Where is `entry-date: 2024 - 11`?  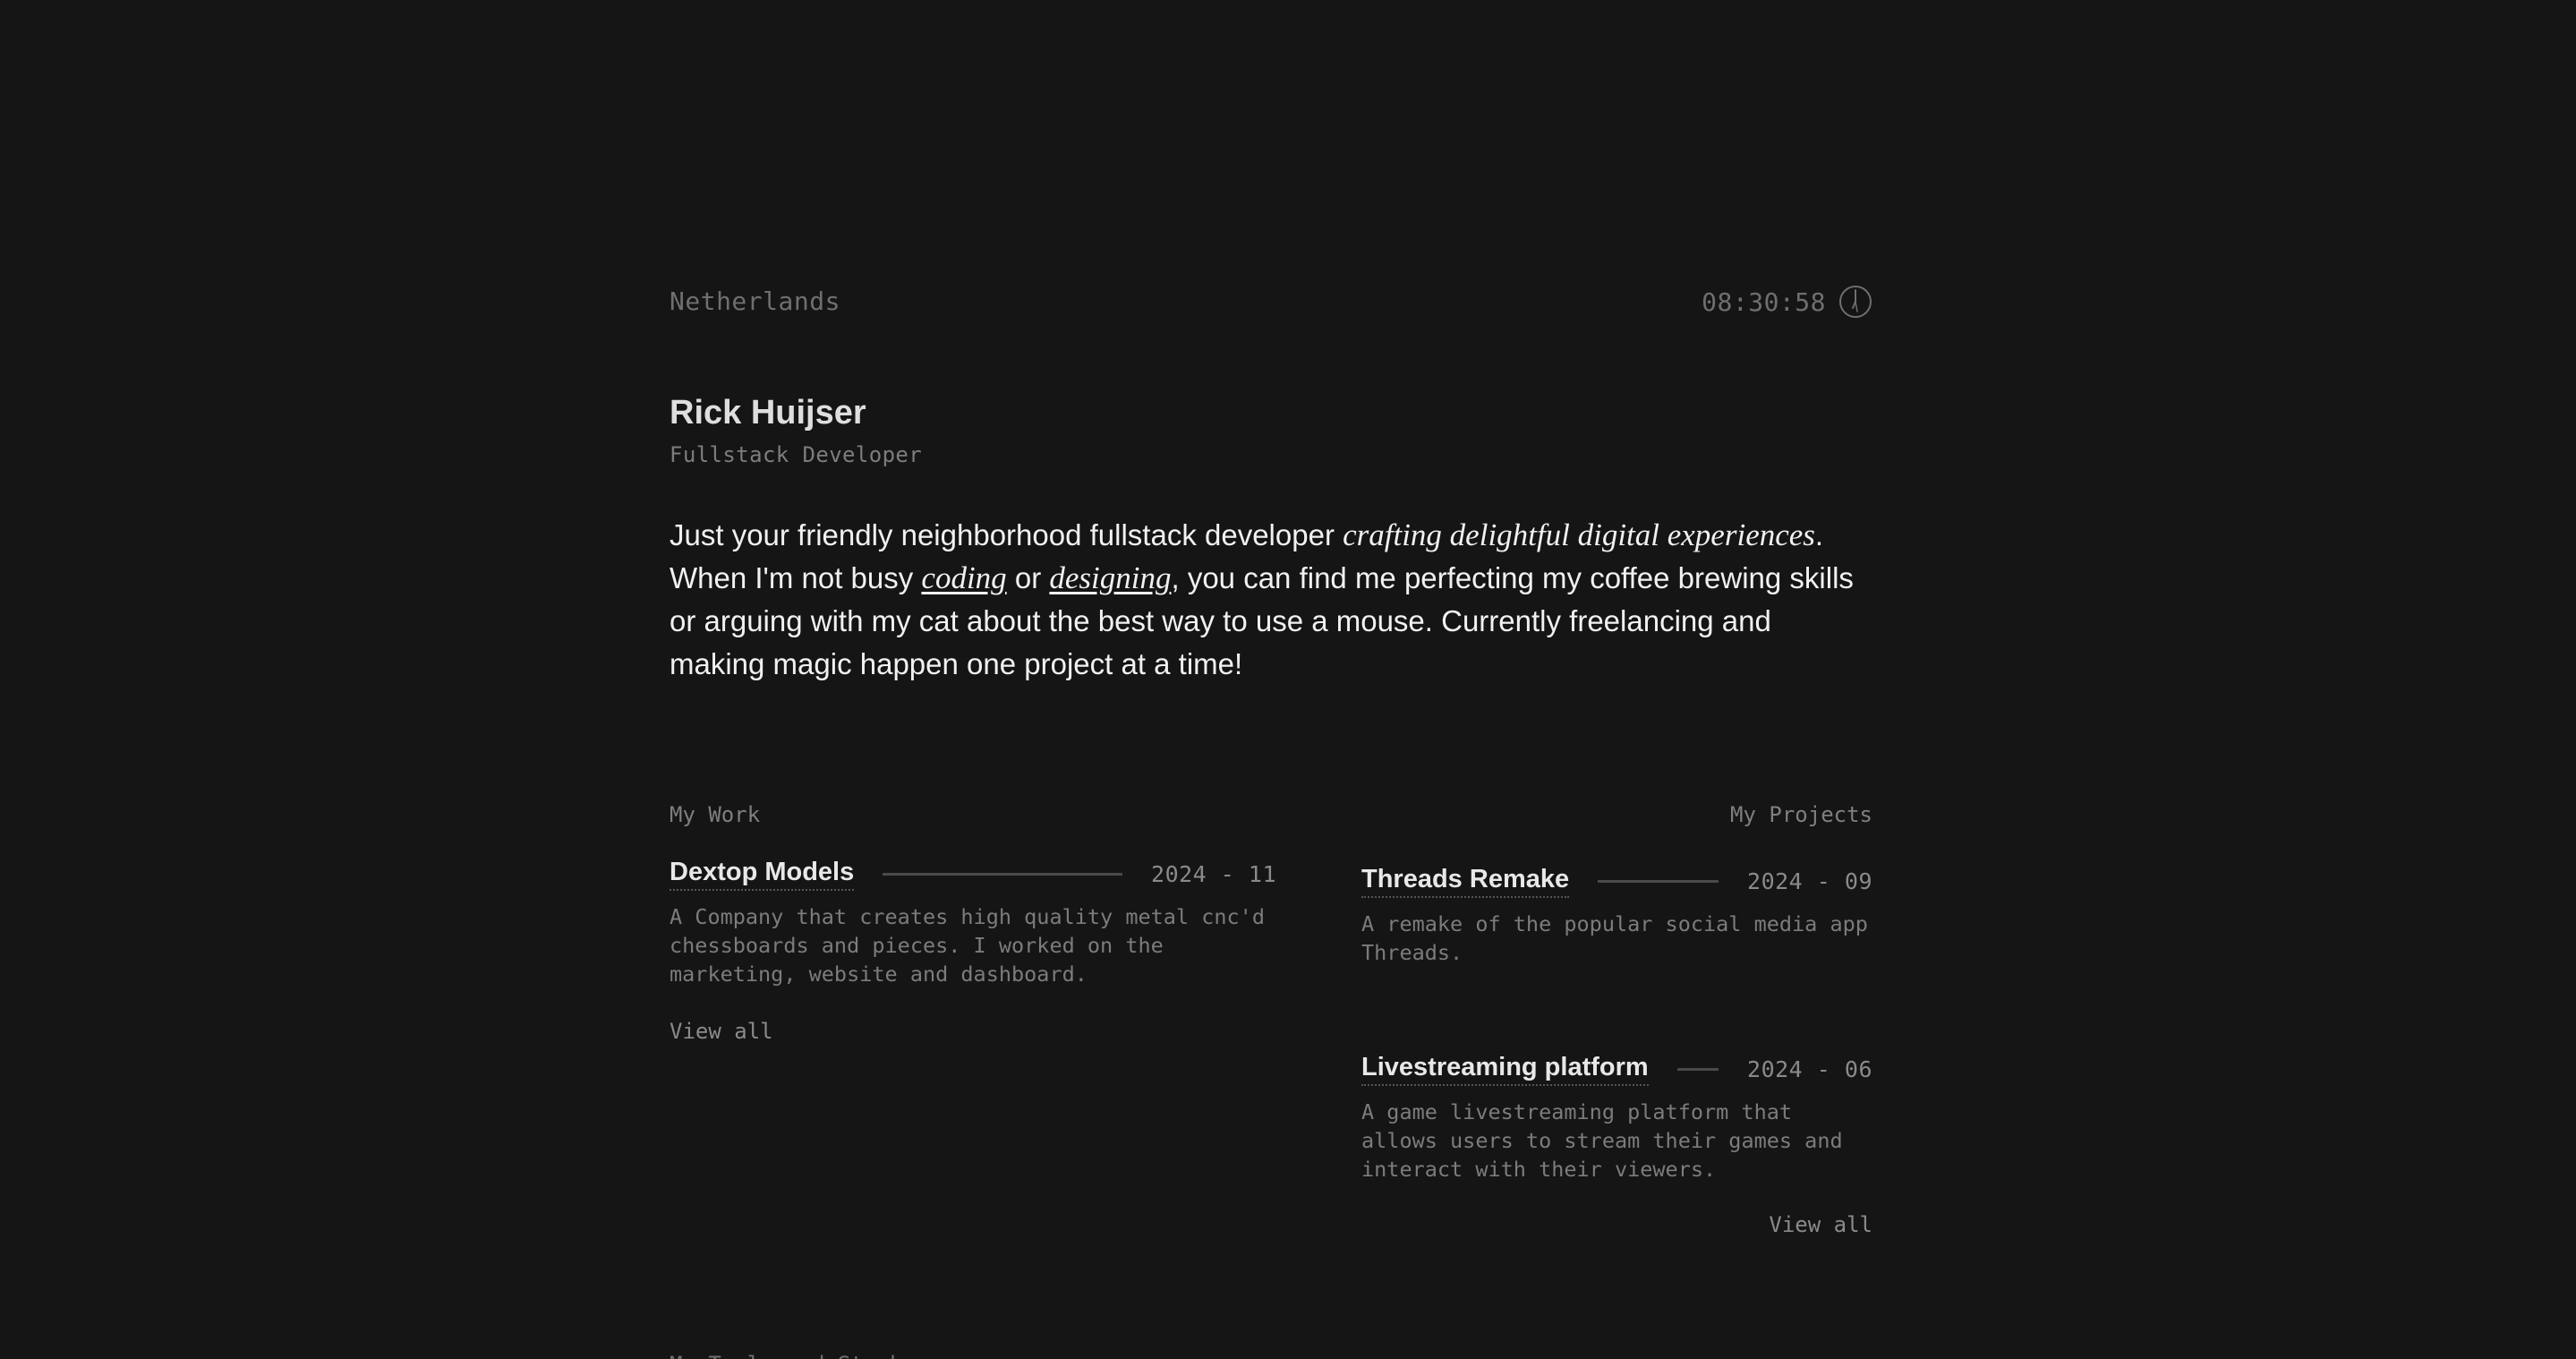
entry-date: 2024 - 11 is located at coordinates (1213, 873).